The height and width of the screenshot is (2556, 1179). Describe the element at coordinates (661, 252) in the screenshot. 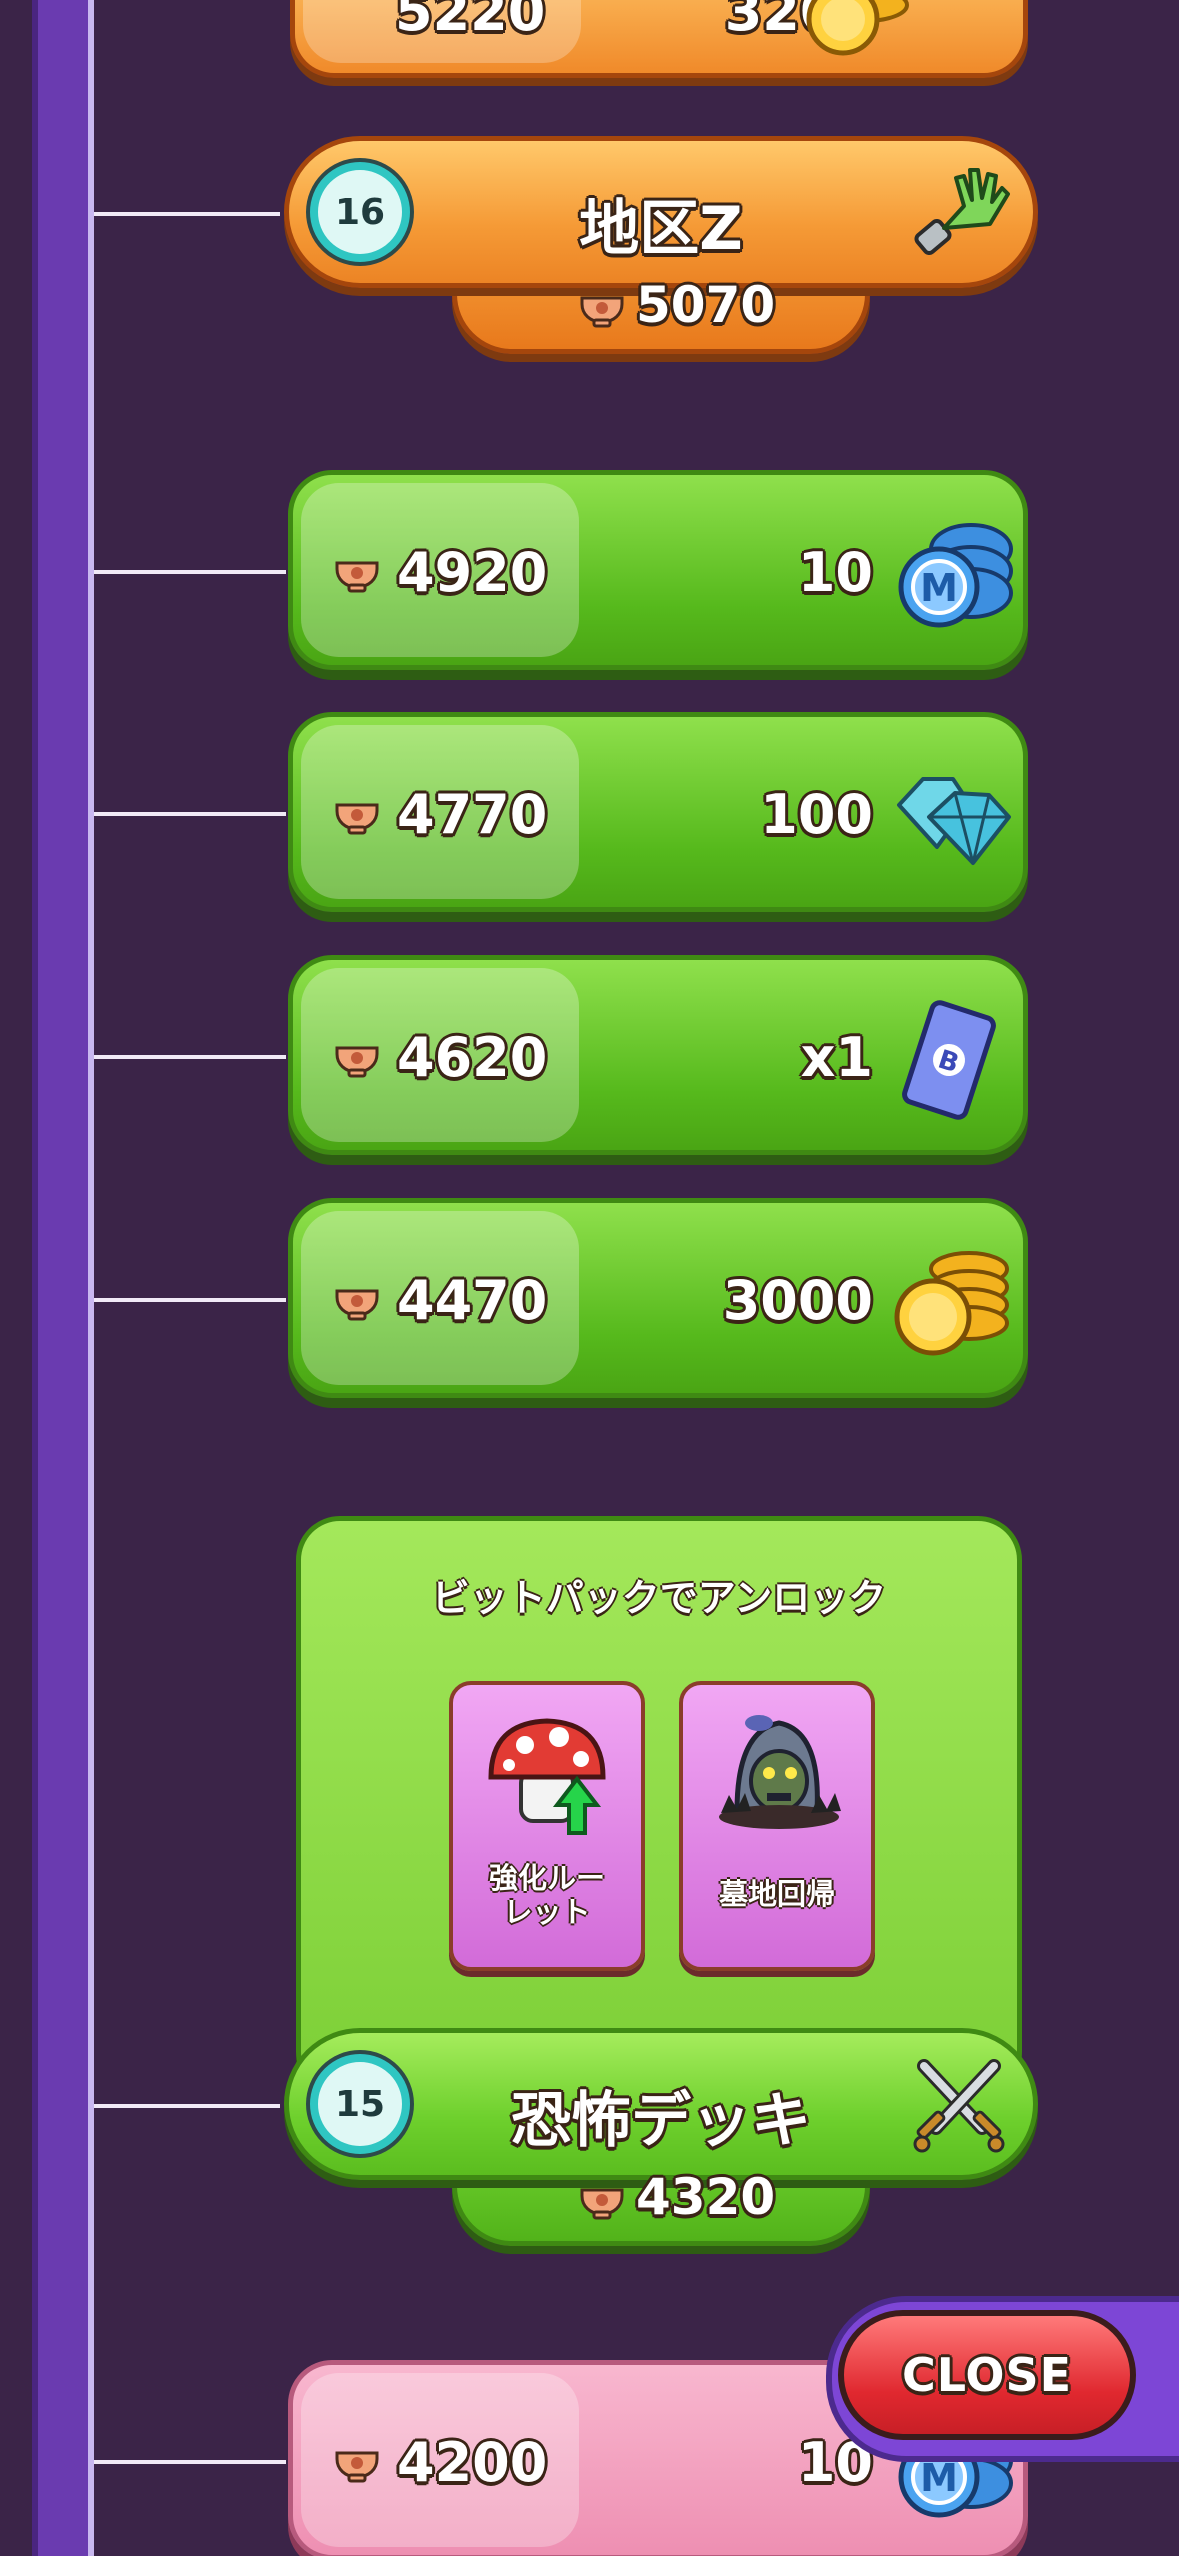

I see `milestone-16: 16 地区Z 5070` at that location.